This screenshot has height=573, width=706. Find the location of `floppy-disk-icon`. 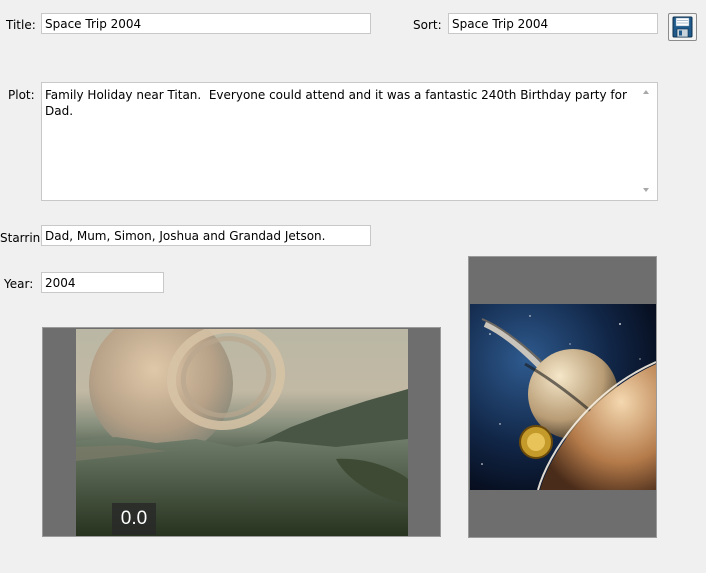

floppy-disk-icon is located at coordinates (682, 27).